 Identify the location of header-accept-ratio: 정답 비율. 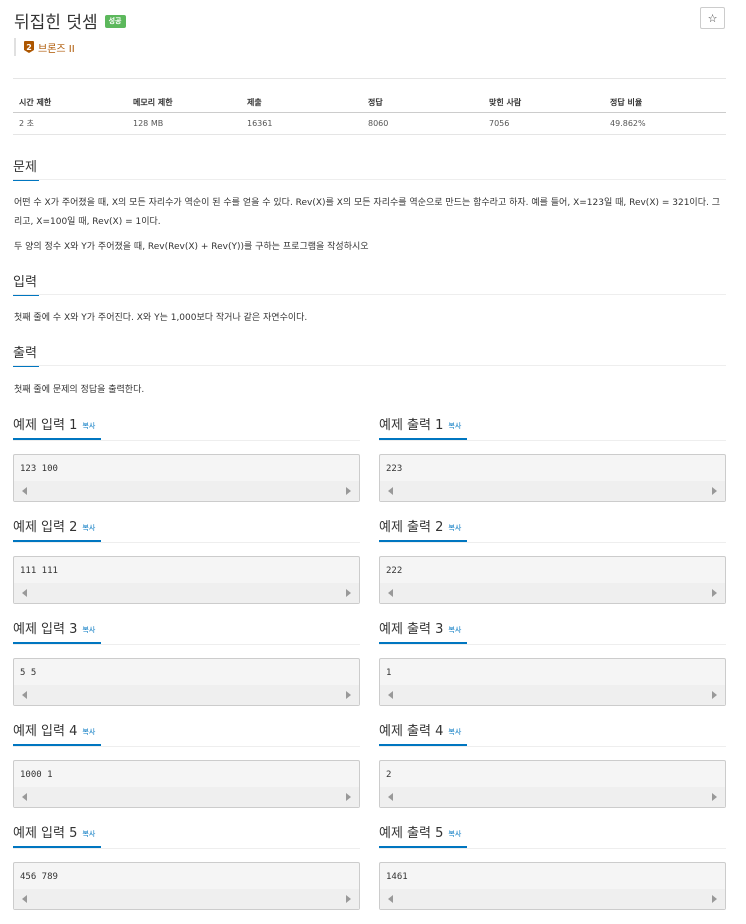
(665, 103).